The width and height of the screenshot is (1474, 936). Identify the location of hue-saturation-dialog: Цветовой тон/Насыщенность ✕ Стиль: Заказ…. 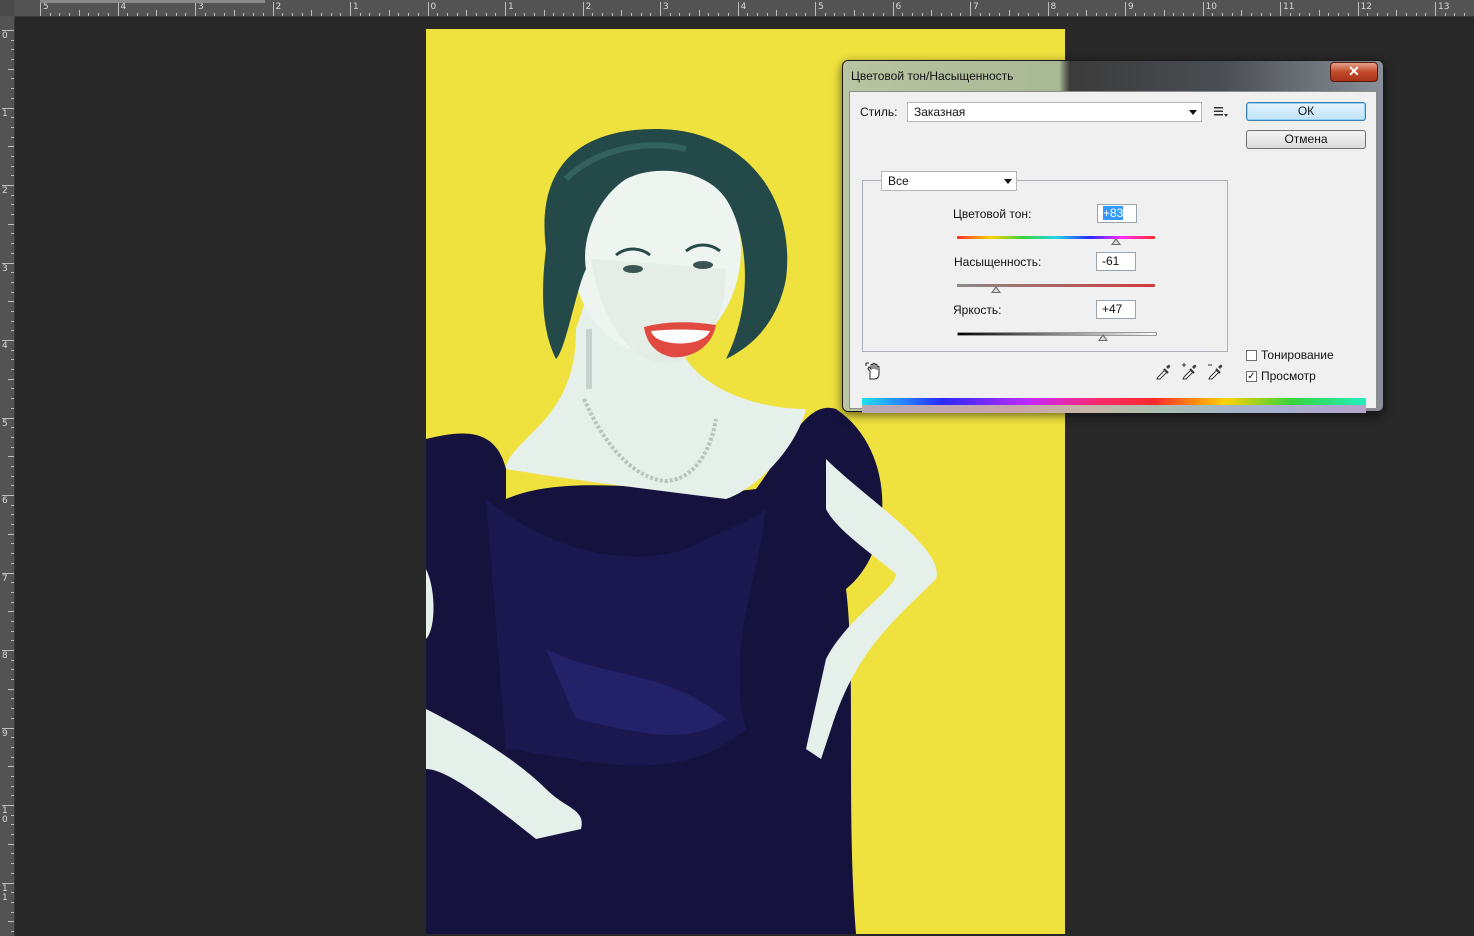
(1113, 236).